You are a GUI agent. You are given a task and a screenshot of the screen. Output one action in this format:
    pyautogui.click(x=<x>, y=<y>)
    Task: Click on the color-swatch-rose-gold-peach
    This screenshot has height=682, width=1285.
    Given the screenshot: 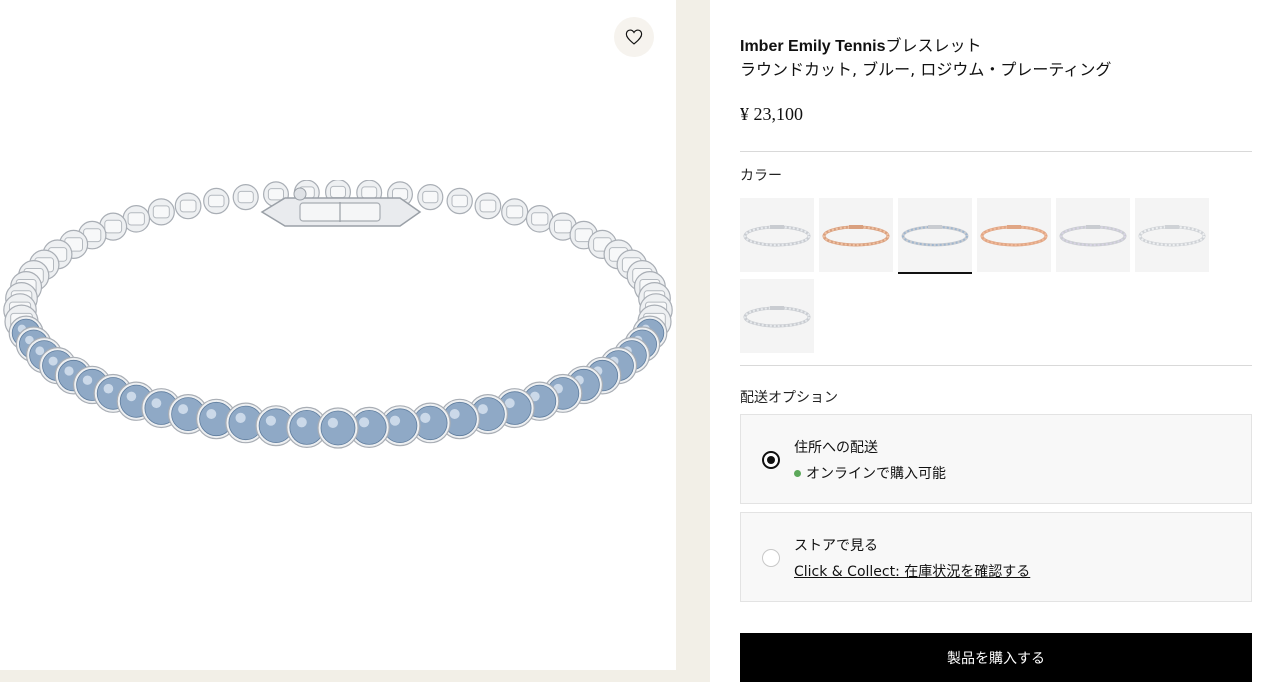 What is the action you would take?
    pyautogui.click(x=856, y=235)
    